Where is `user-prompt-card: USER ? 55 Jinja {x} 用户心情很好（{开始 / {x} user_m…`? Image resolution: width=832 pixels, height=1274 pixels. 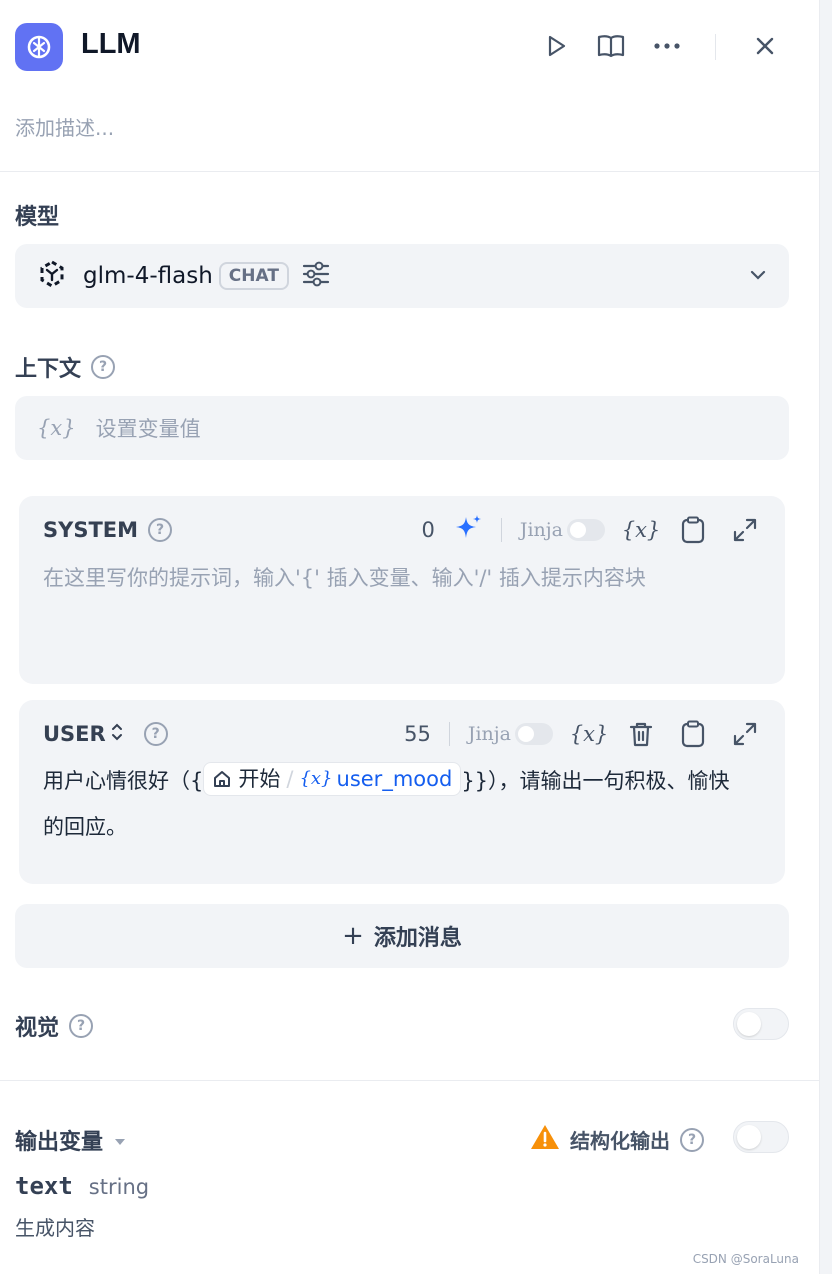
user-prompt-card: USER ? 55 Jinja {x} 用户心情很好（{开始 / {x} user_m… is located at coordinates (402, 792).